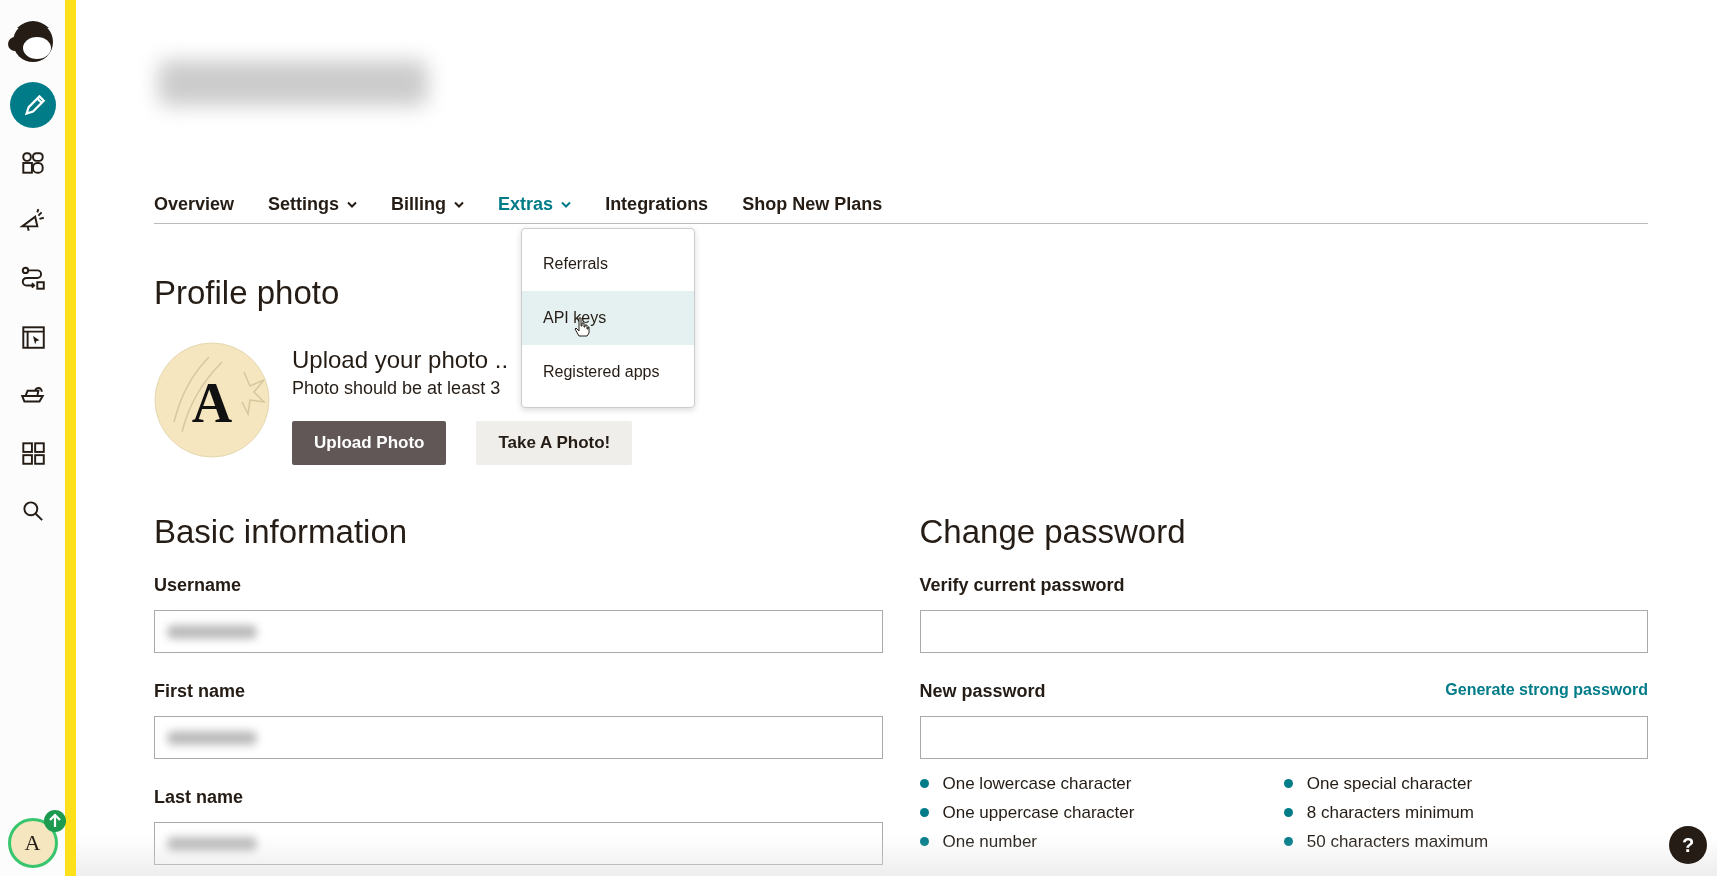 This screenshot has width=1717, height=876. I want to click on nav-tab: Extras, so click(535, 204).